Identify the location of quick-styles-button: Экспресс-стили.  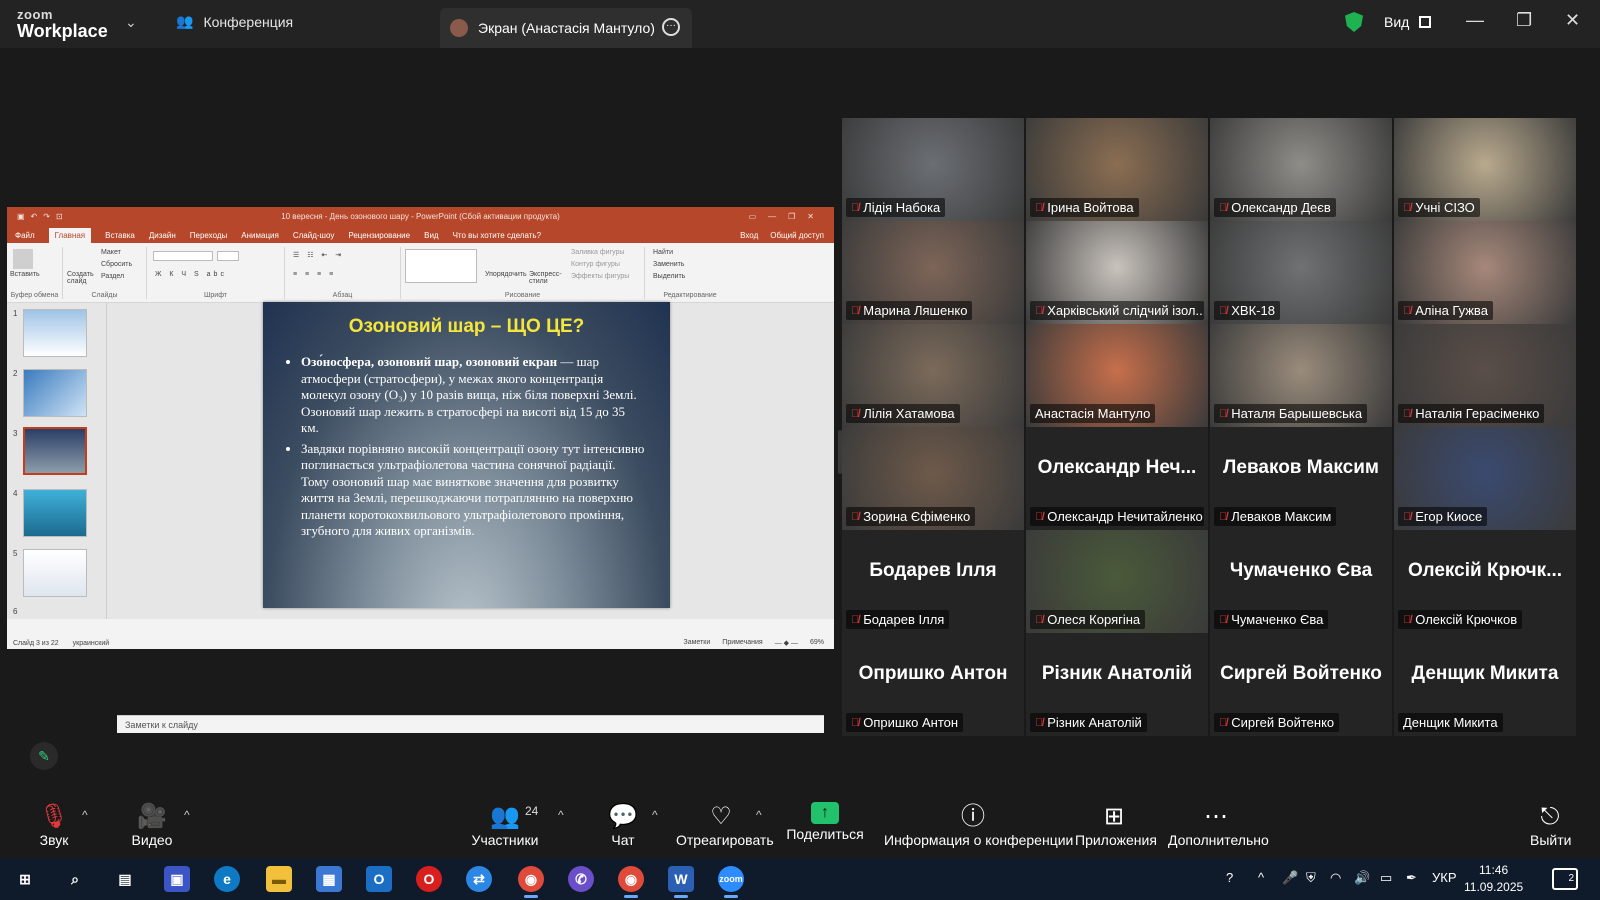
(546, 278).